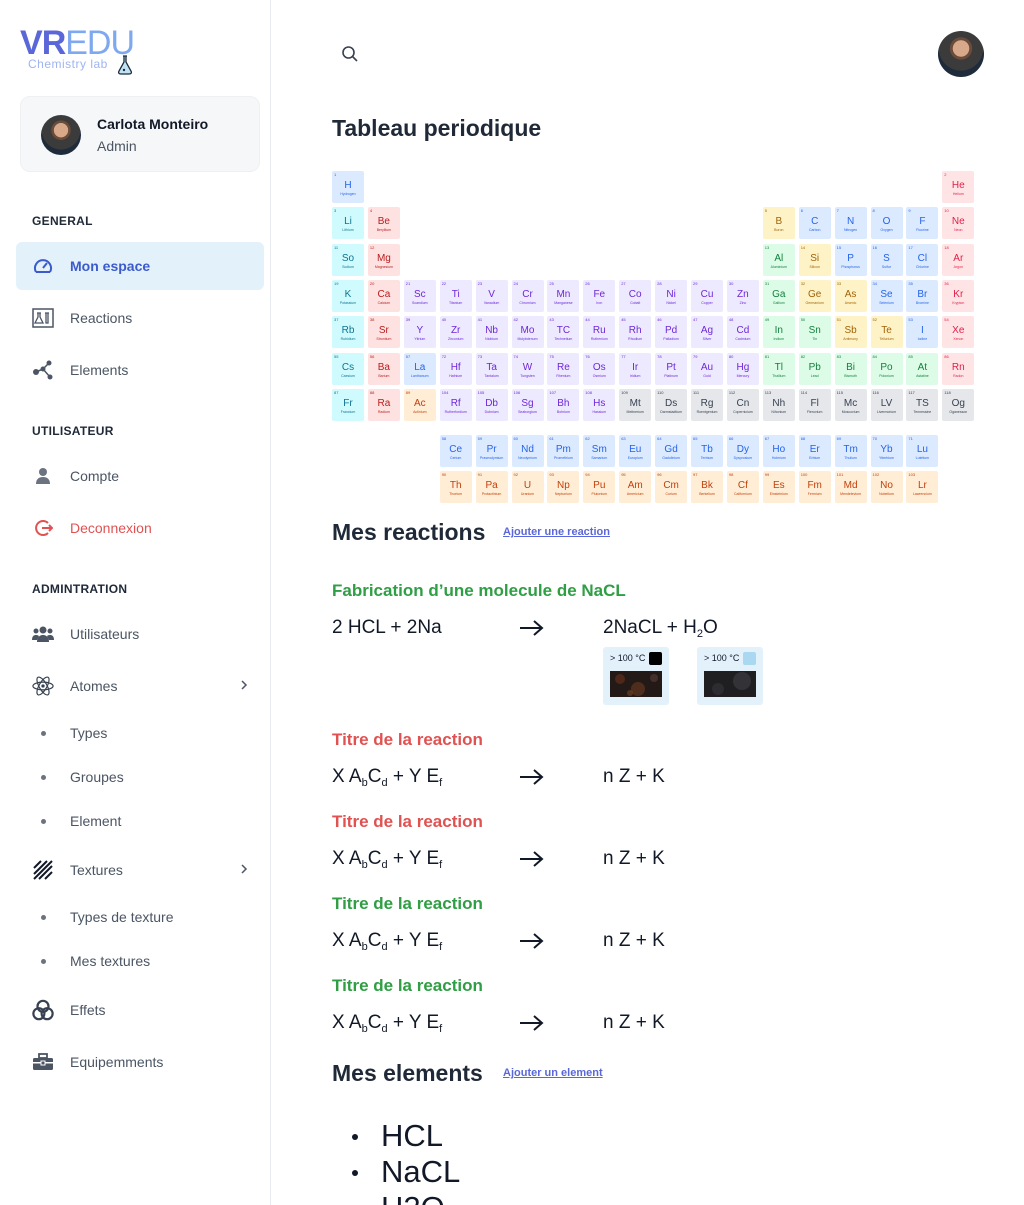 Image resolution: width=1024 pixels, height=1205 pixels. What do you see at coordinates (730, 676) in the screenshot?
I see `texture-card: > 100 °C` at bounding box center [730, 676].